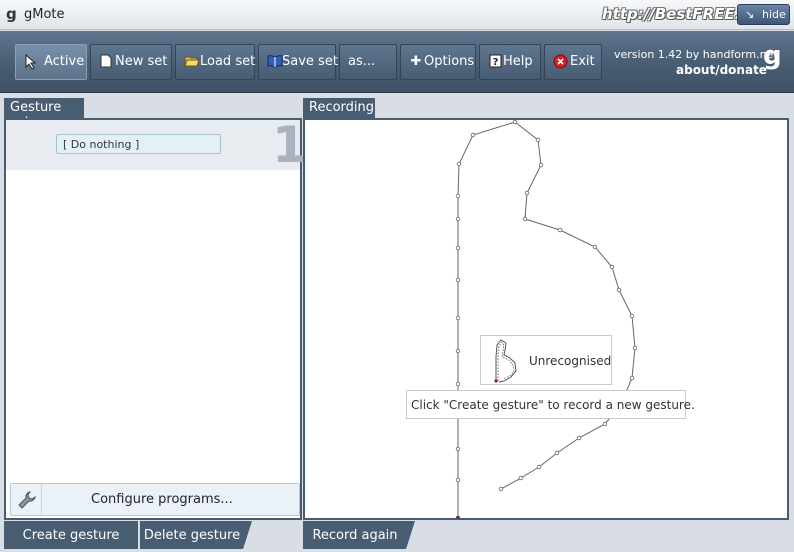  What do you see at coordinates (275, 62) in the screenshot?
I see `save-book-icon` at bounding box center [275, 62].